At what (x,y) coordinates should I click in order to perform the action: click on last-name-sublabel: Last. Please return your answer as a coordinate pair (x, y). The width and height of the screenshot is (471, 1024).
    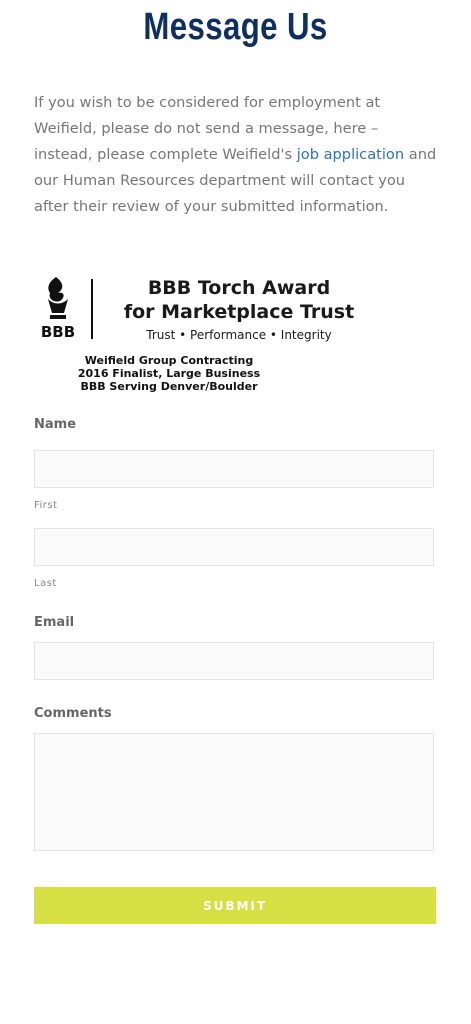
    Looking at the image, I should click on (45, 583).